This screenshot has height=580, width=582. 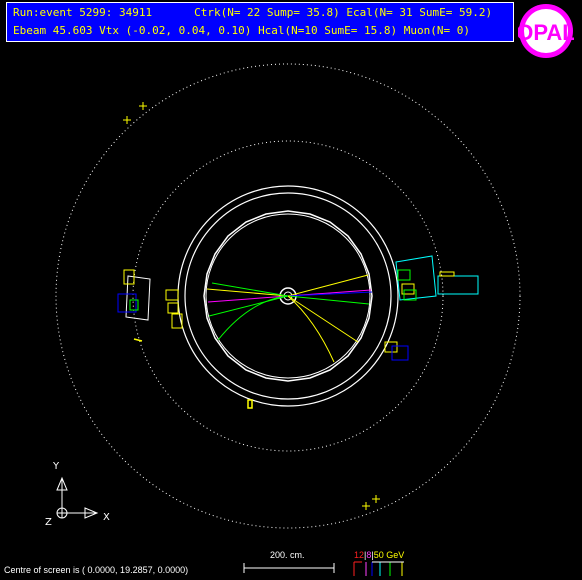 I want to click on axis-z-label: Z, so click(x=48, y=522).